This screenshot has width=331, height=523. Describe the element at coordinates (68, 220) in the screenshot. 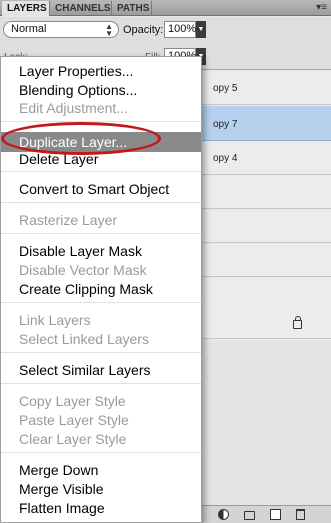

I see `menu-item-rasterize-layer: Rasterize Layer` at that location.